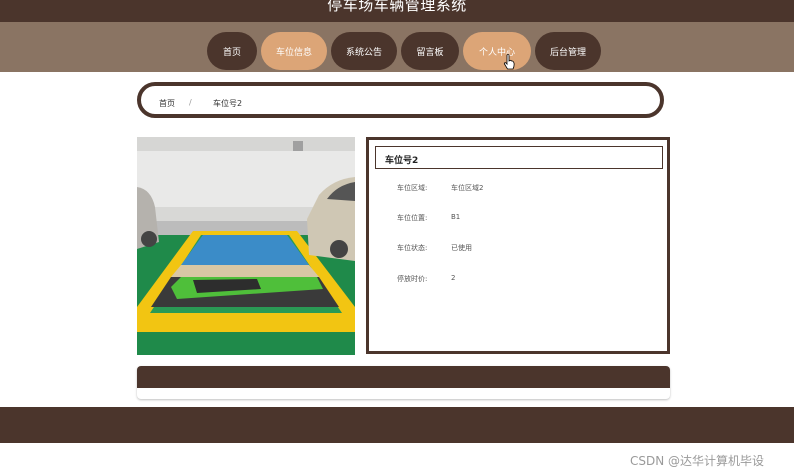 Image resolution: width=794 pixels, height=475 pixels. Describe the element at coordinates (403, 377) in the screenshot. I see `details-section-header` at that location.